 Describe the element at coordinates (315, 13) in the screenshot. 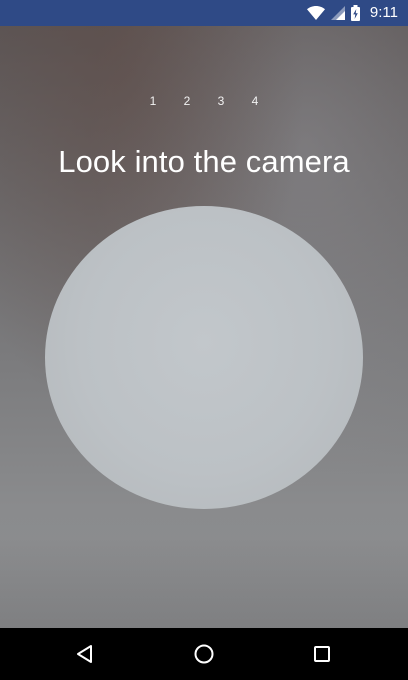

I see `wifi-icon` at that location.